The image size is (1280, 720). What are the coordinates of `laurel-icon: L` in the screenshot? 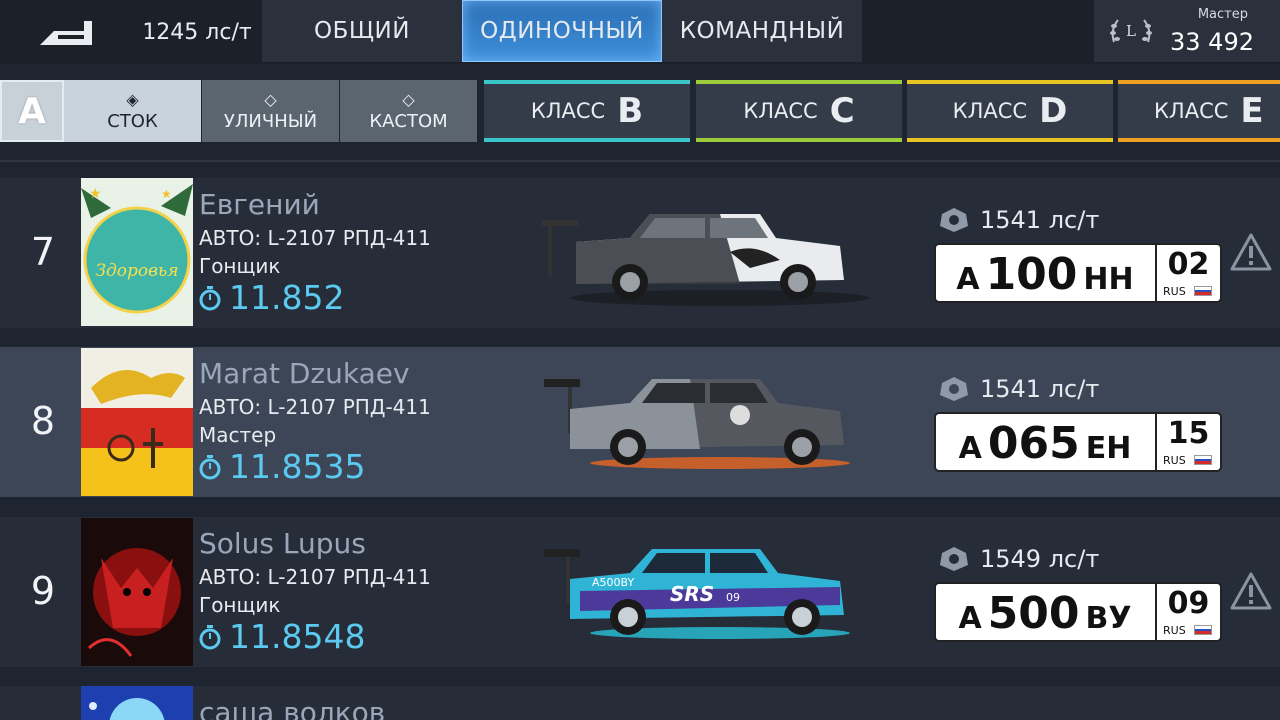 It's located at (1131, 31).